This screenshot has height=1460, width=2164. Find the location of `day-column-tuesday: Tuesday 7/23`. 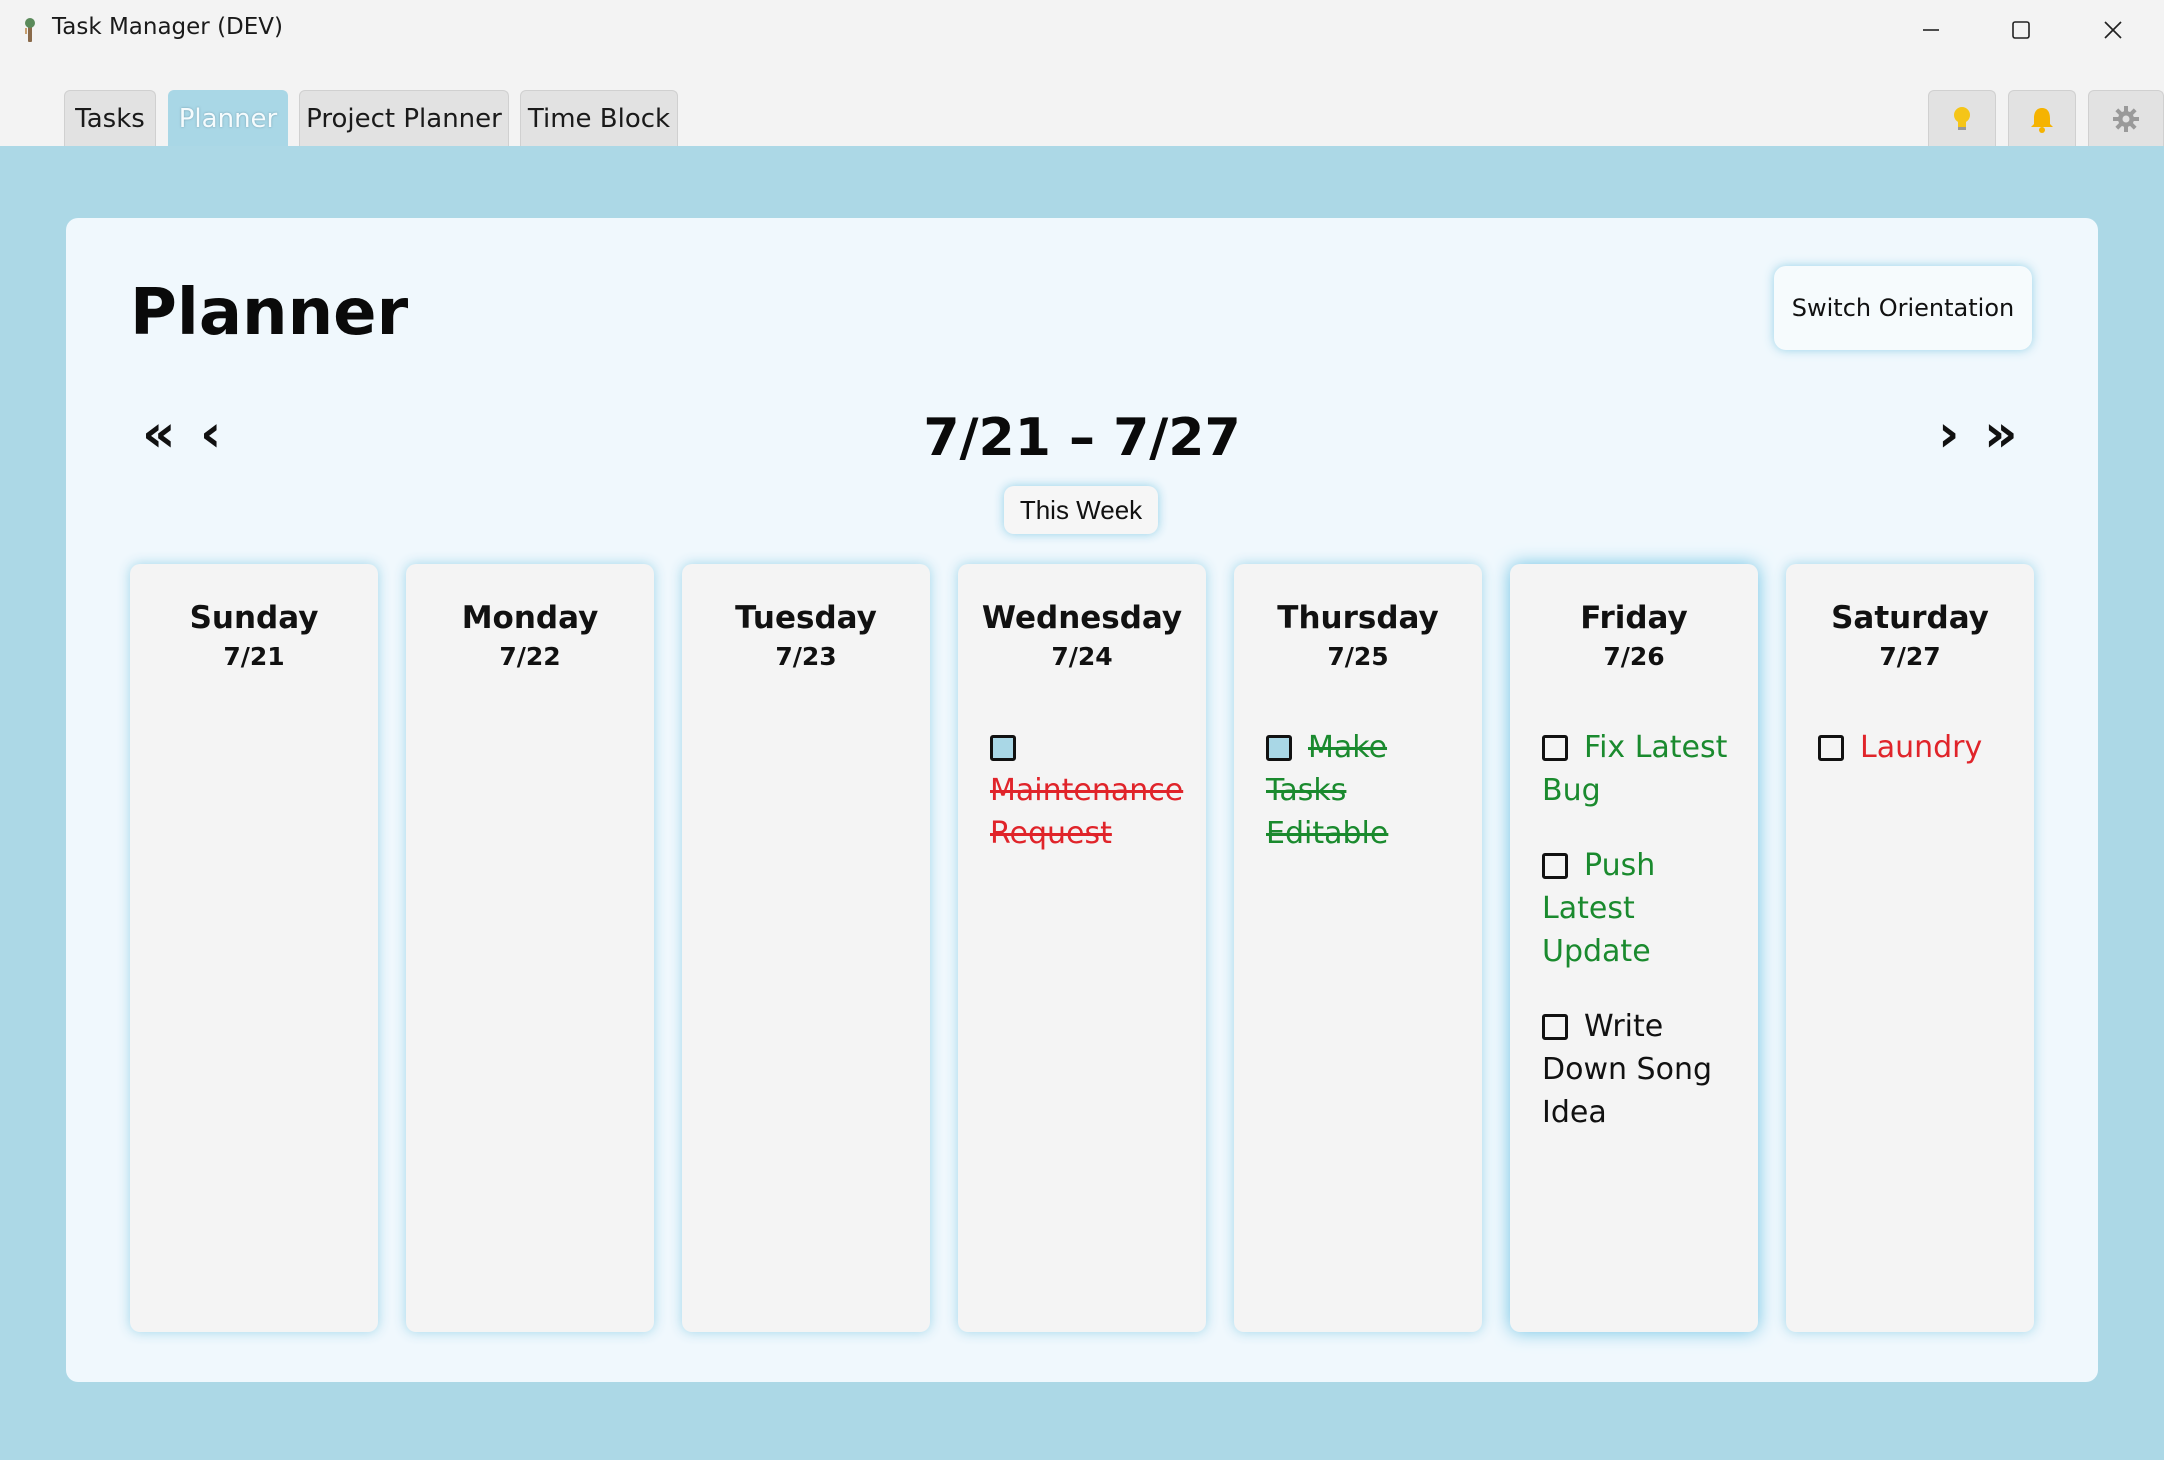

day-column-tuesday: Tuesday 7/23 is located at coordinates (806, 948).